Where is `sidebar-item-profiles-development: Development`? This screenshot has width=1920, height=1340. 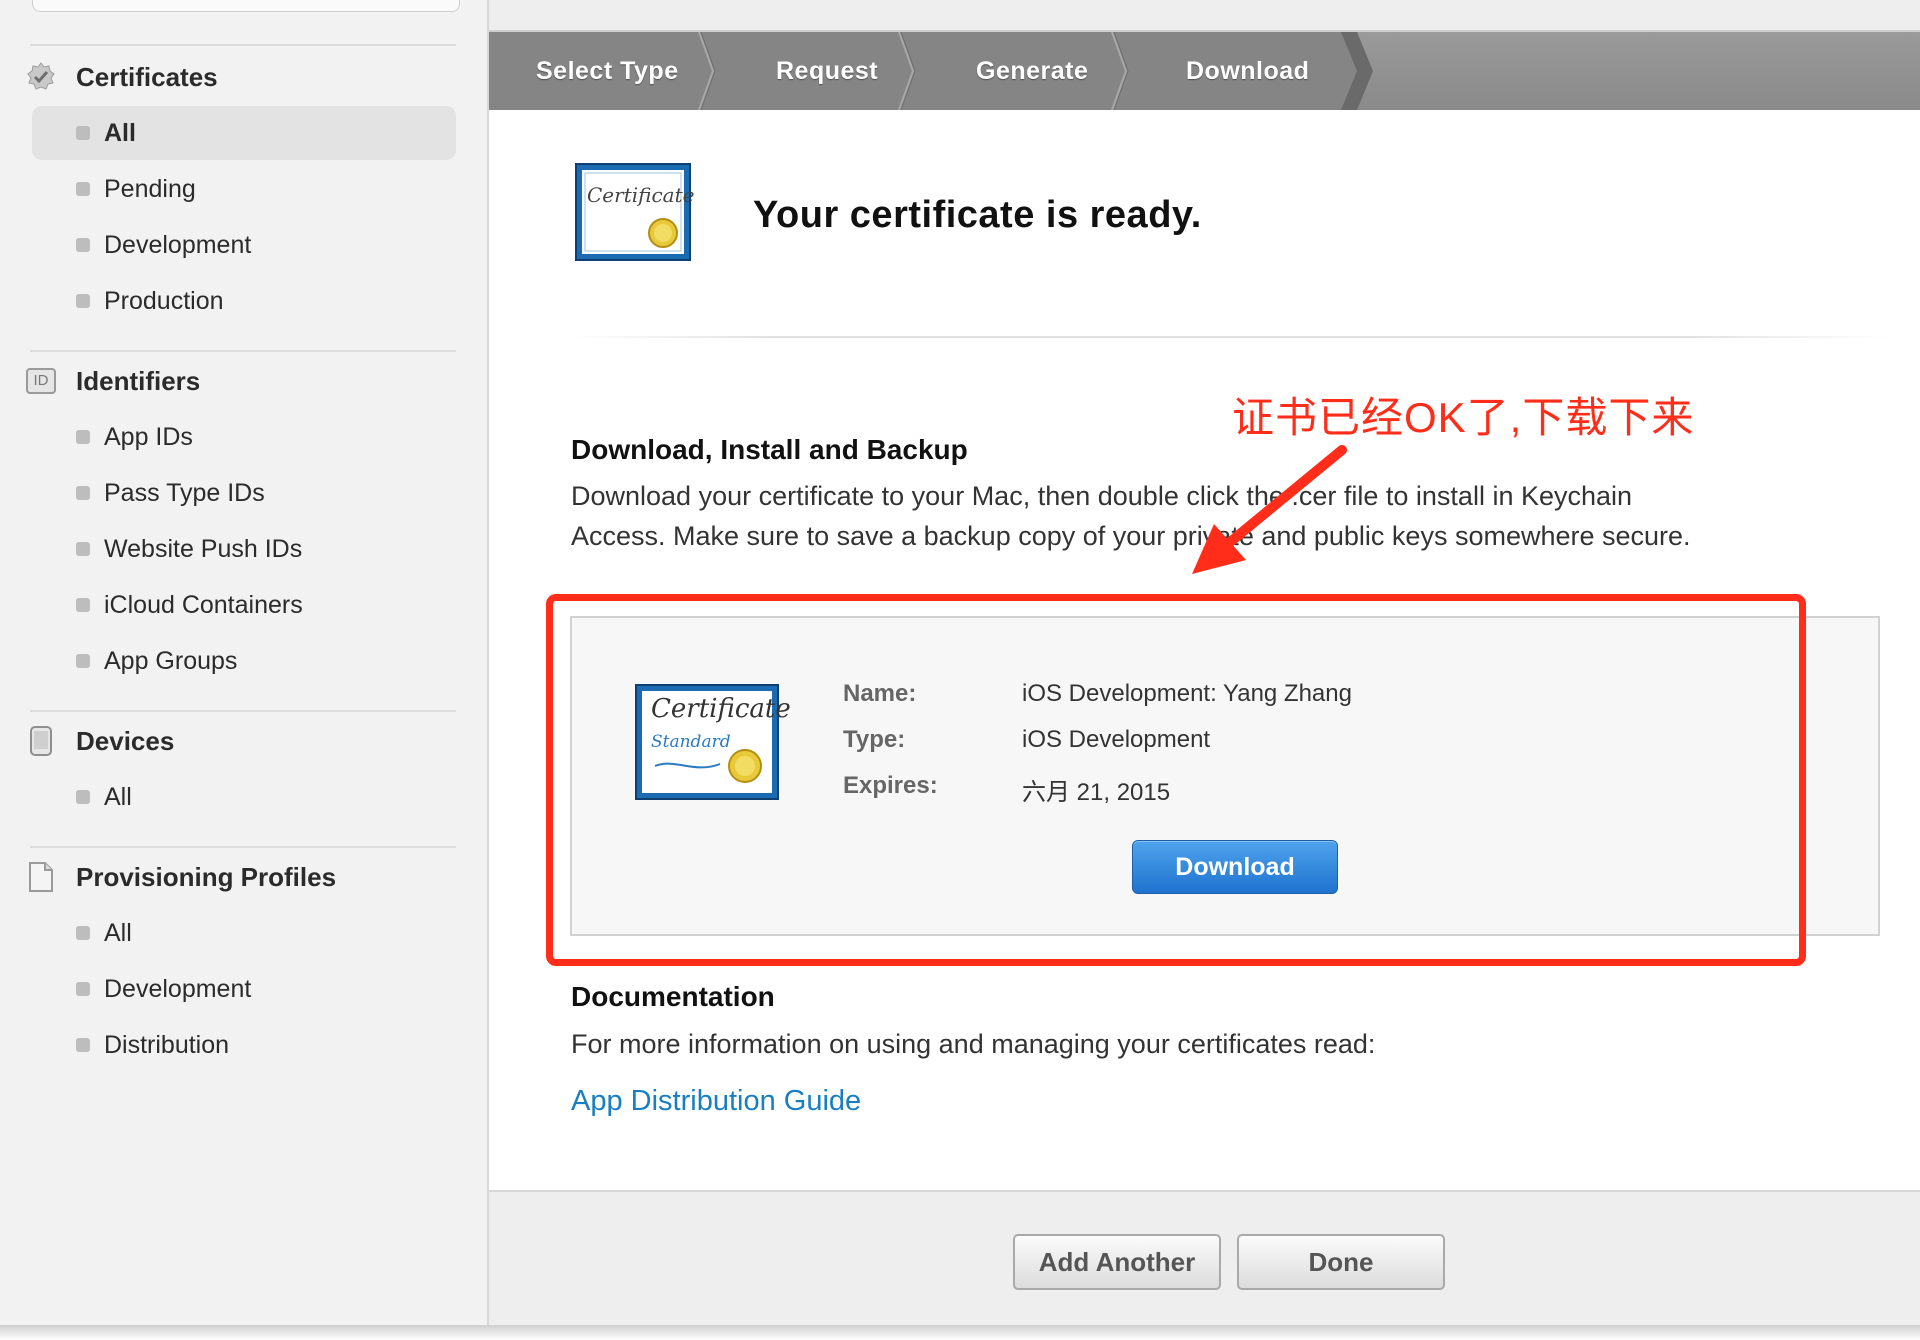 sidebar-item-profiles-development: Development is located at coordinates (244, 989).